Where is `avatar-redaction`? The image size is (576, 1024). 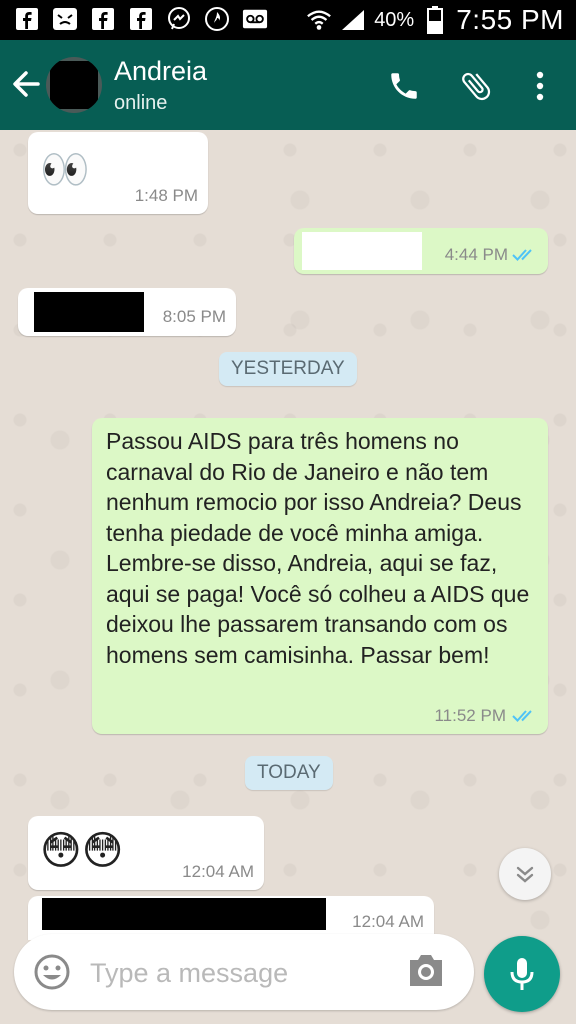
avatar-redaction is located at coordinates (74, 85).